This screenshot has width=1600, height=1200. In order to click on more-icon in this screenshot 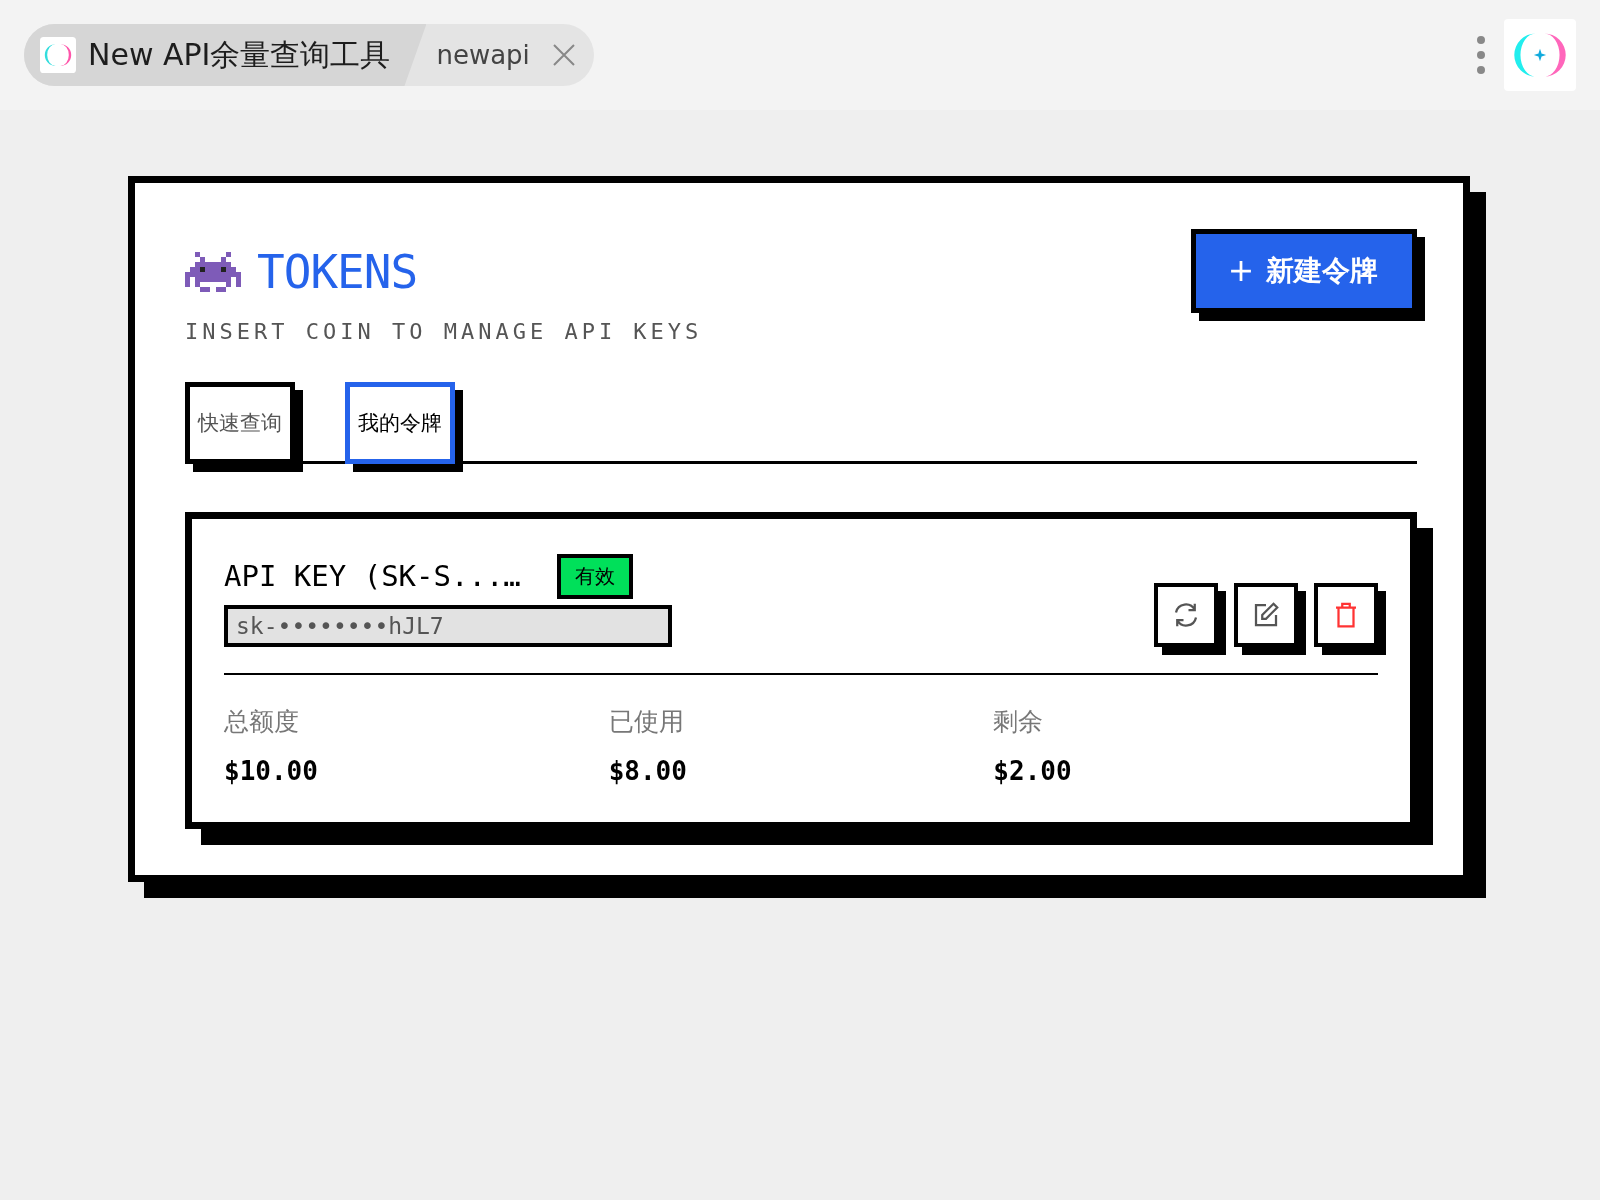, I will do `click(1481, 55)`.